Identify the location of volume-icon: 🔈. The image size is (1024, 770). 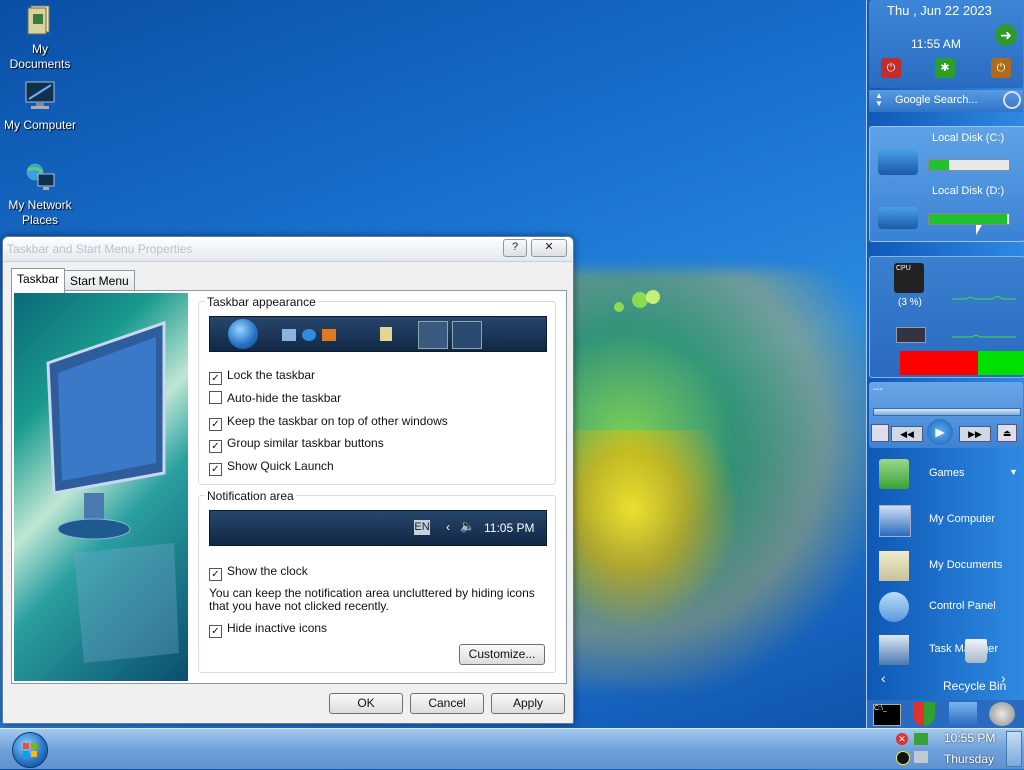
(467, 526).